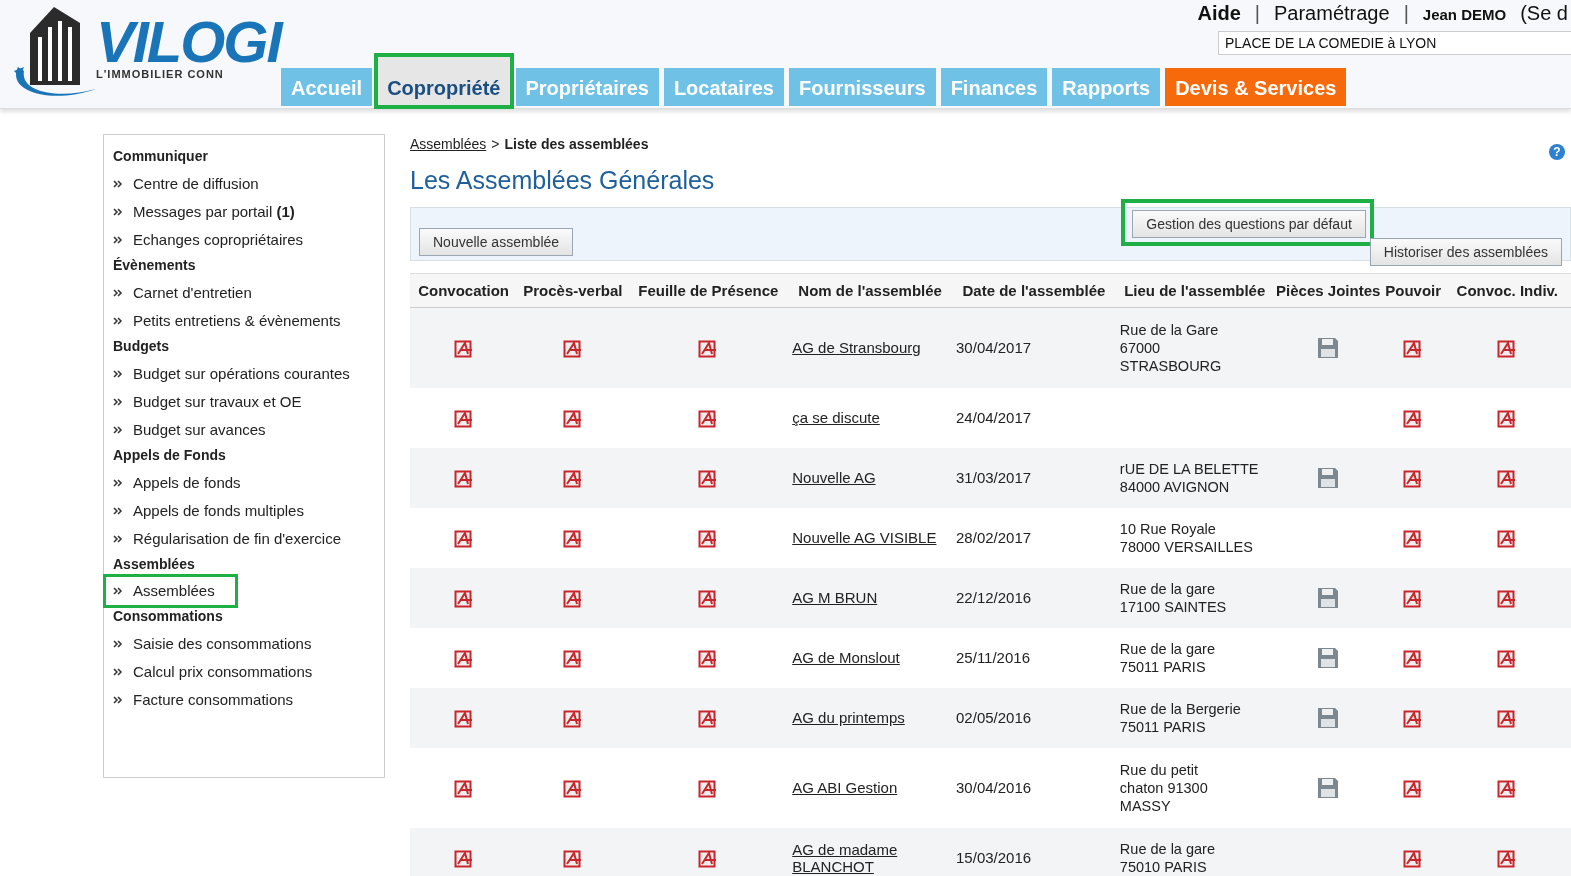  I want to click on sidebar-item: Echanges copropriétaires, so click(244, 240).